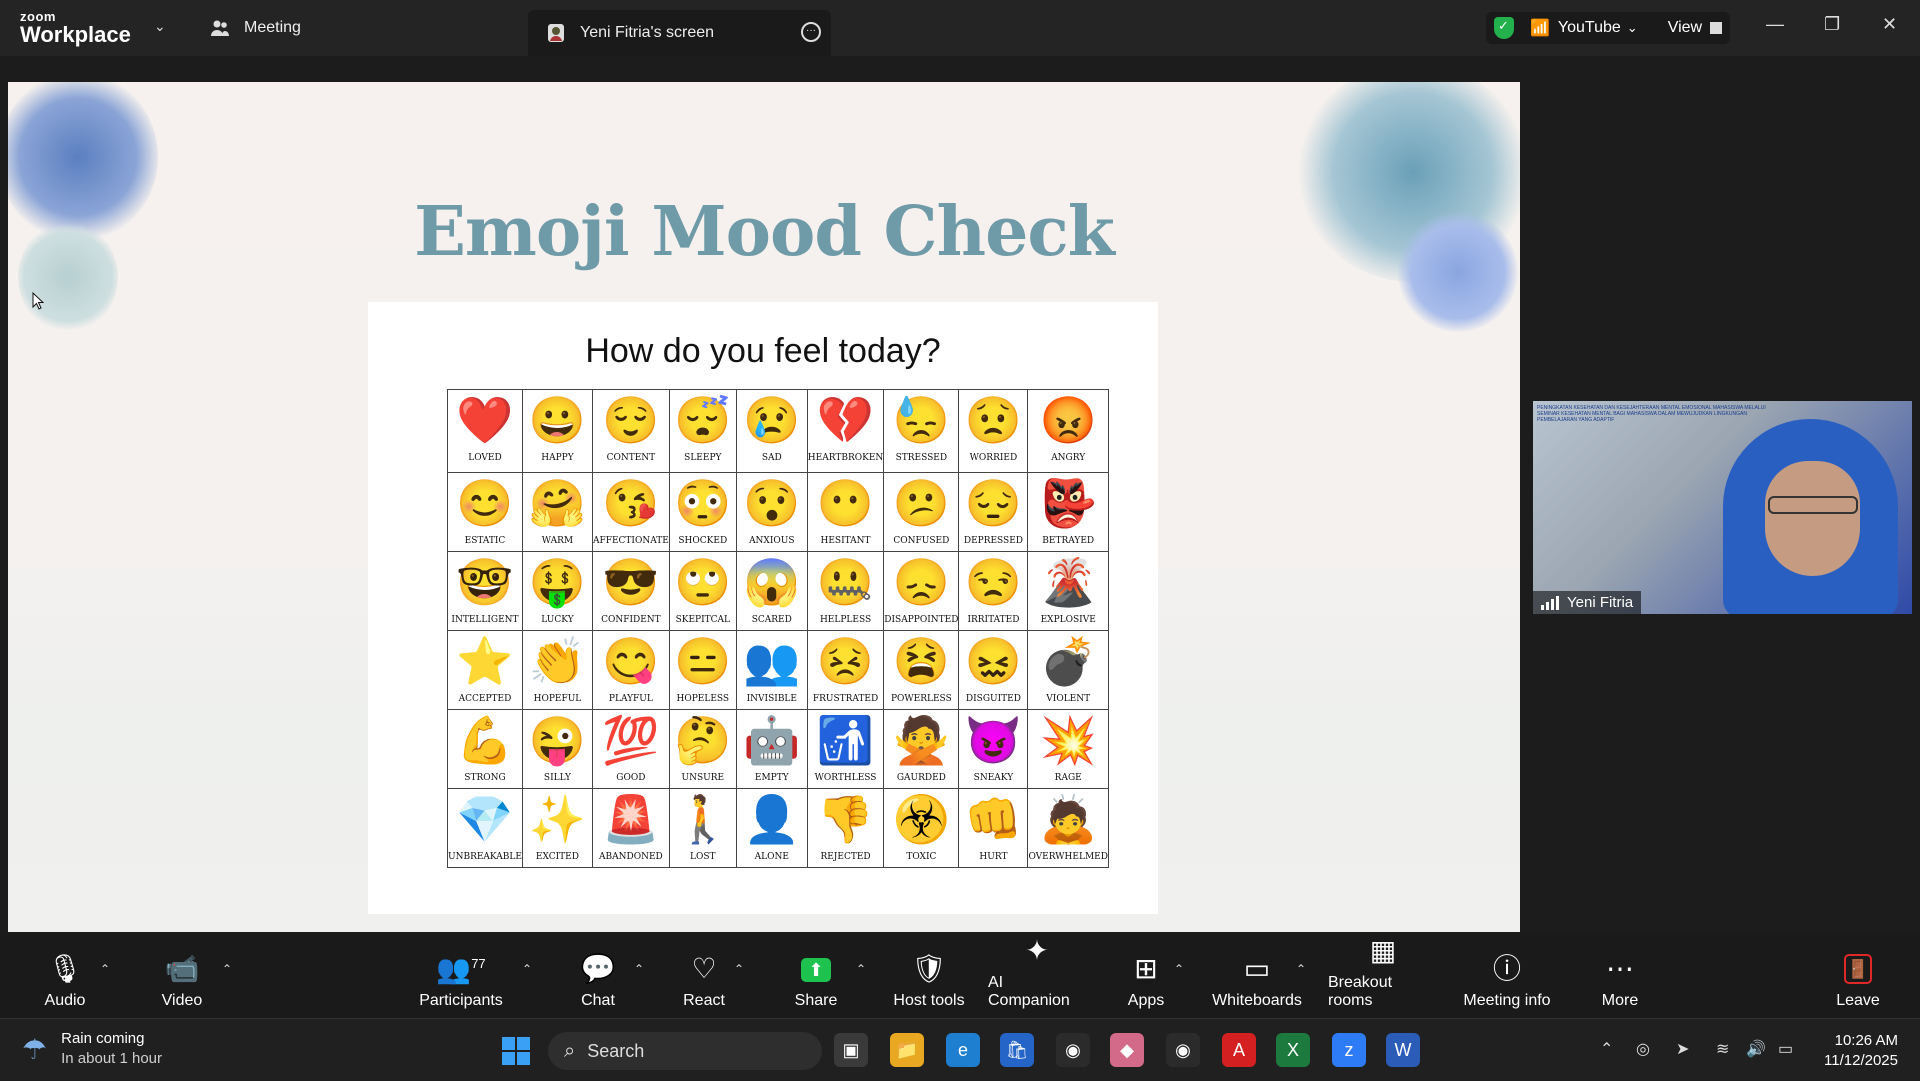  I want to click on audio-caret-icon: ⌃, so click(105, 969).